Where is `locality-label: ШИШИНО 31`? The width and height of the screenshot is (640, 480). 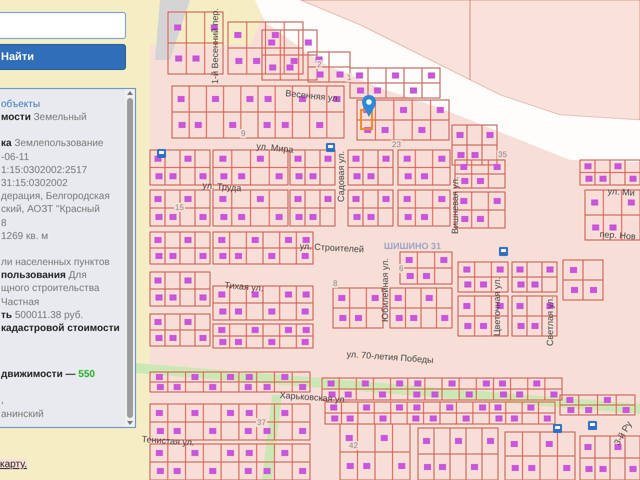 locality-label: ШИШИНО 31 is located at coordinates (413, 246).